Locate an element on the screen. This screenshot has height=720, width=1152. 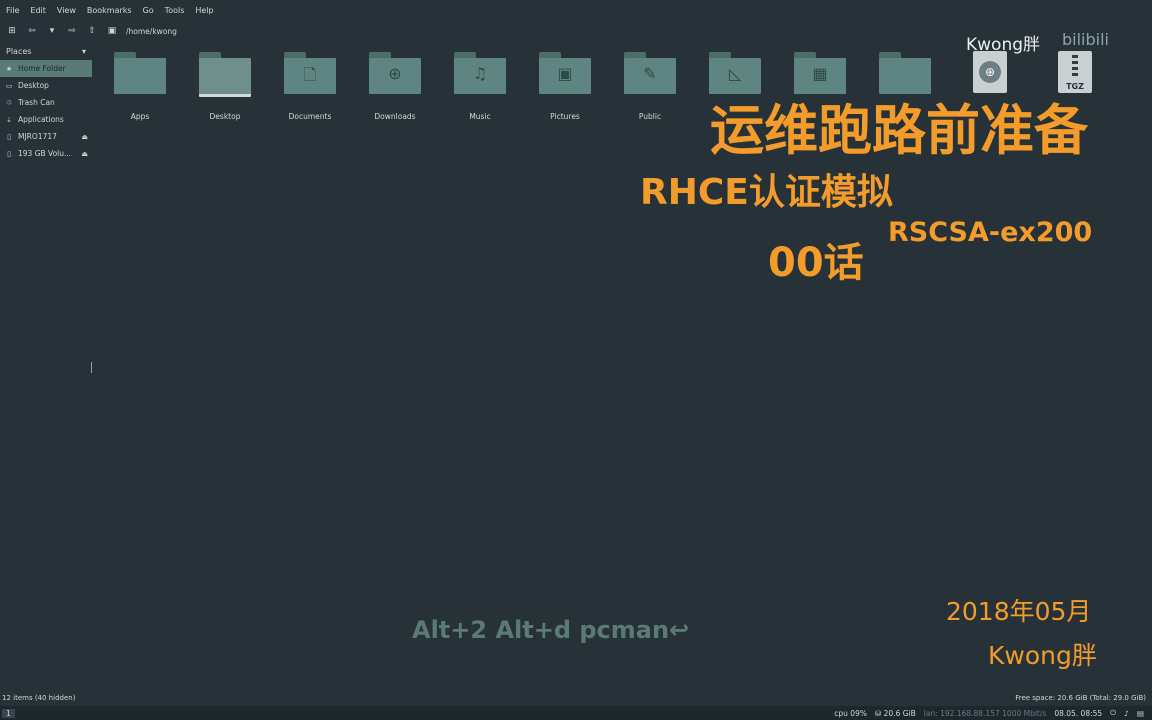
cpu-indicator: cpu 09% is located at coordinates (850, 713).